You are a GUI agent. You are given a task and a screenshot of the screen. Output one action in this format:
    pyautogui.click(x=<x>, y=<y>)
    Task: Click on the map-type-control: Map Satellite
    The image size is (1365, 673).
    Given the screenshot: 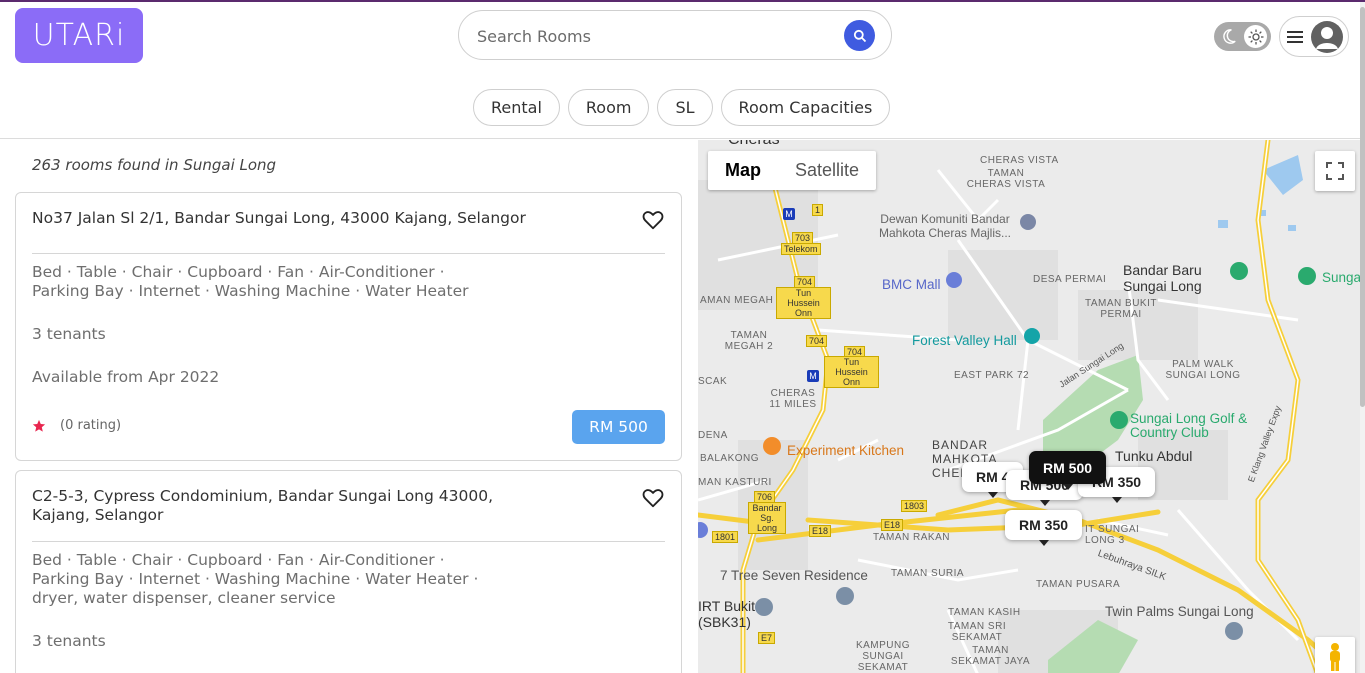 What is the action you would take?
    pyautogui.click(x=792, y=170)
    